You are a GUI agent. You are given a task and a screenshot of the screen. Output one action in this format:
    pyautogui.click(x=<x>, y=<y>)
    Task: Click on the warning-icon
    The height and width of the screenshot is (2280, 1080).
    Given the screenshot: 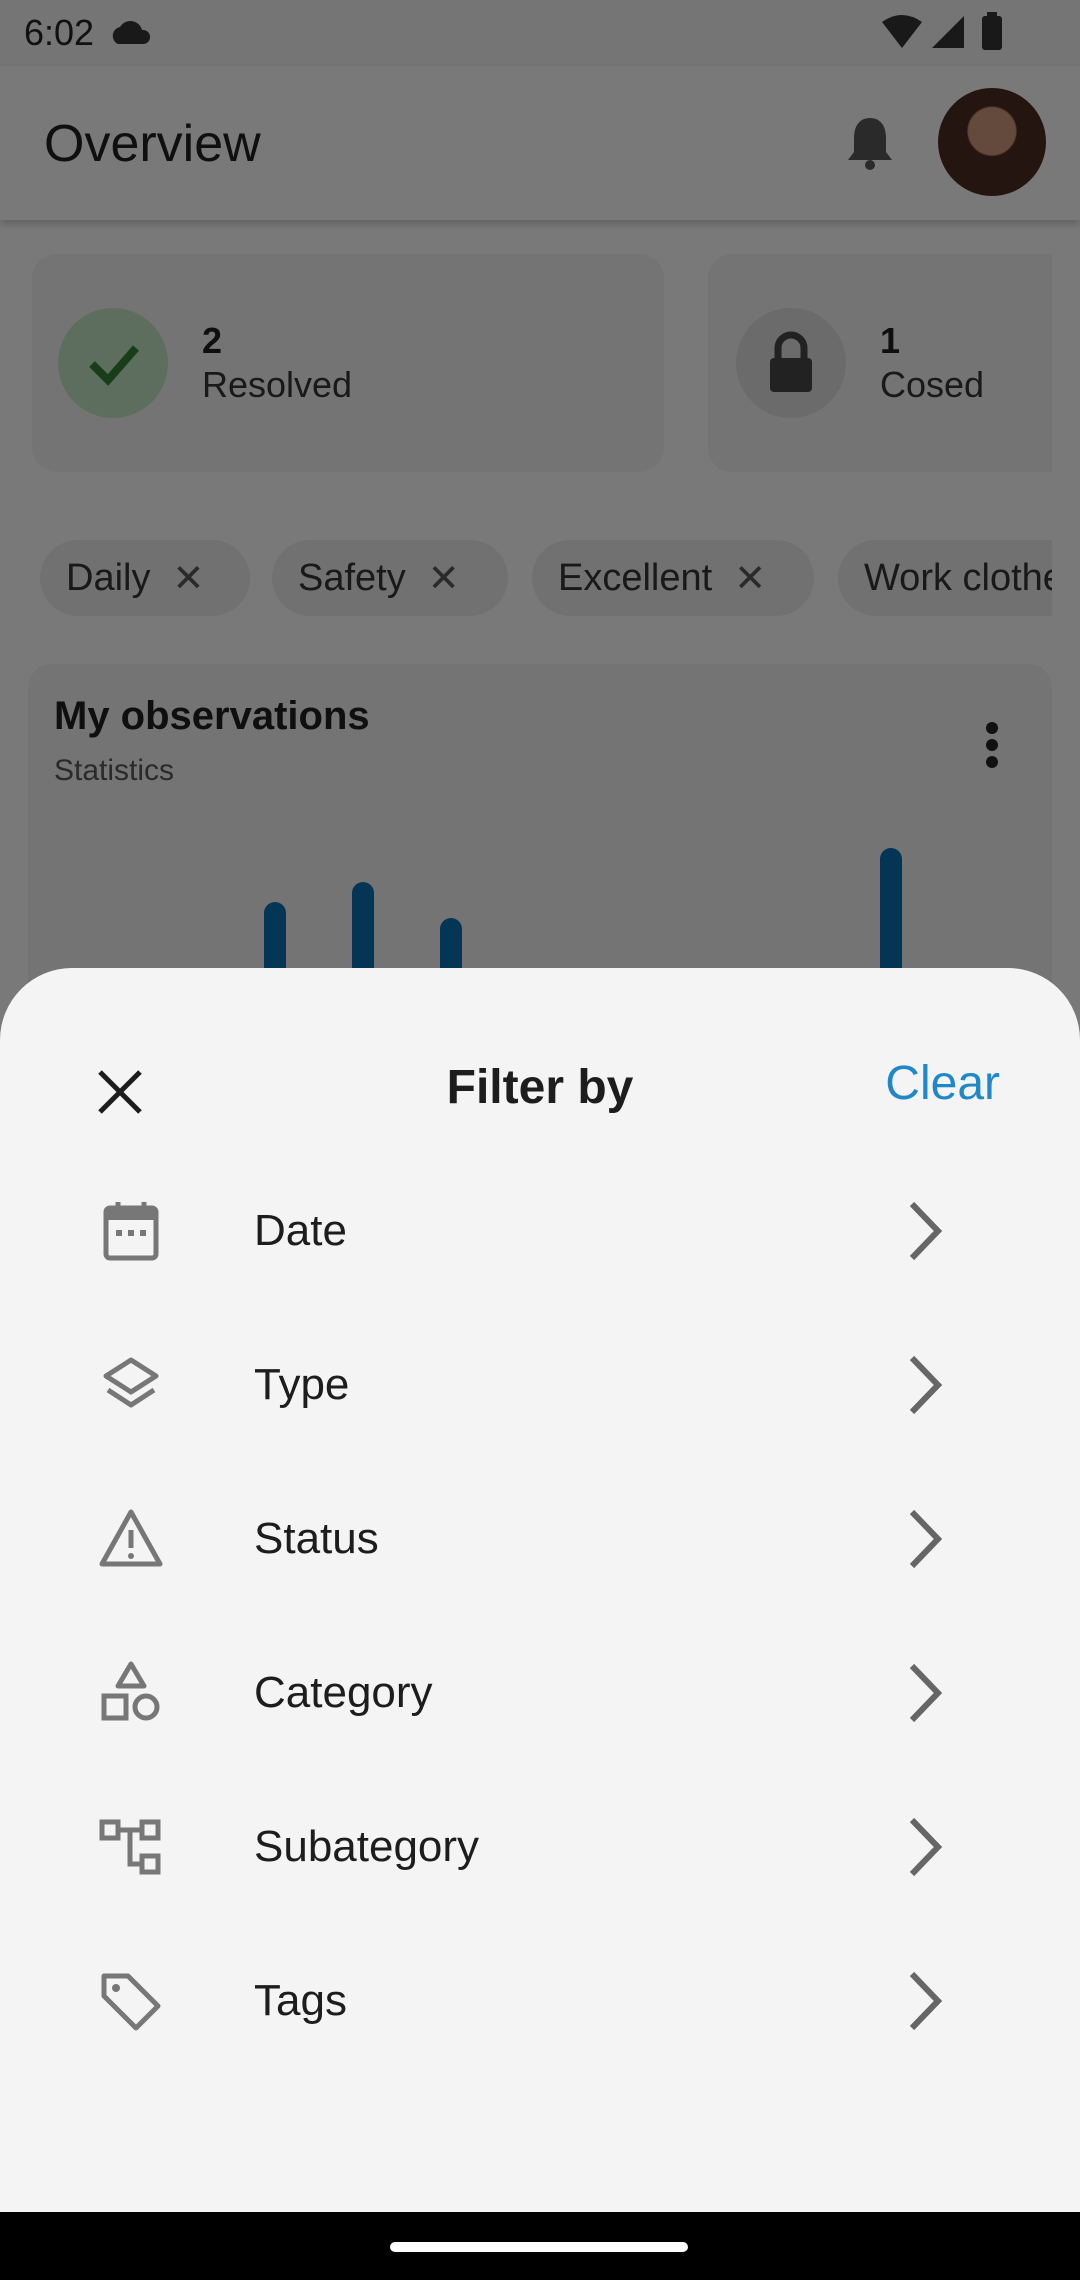 What is the action you would take?
    pyautogui.click(x=131, y=1538)
    